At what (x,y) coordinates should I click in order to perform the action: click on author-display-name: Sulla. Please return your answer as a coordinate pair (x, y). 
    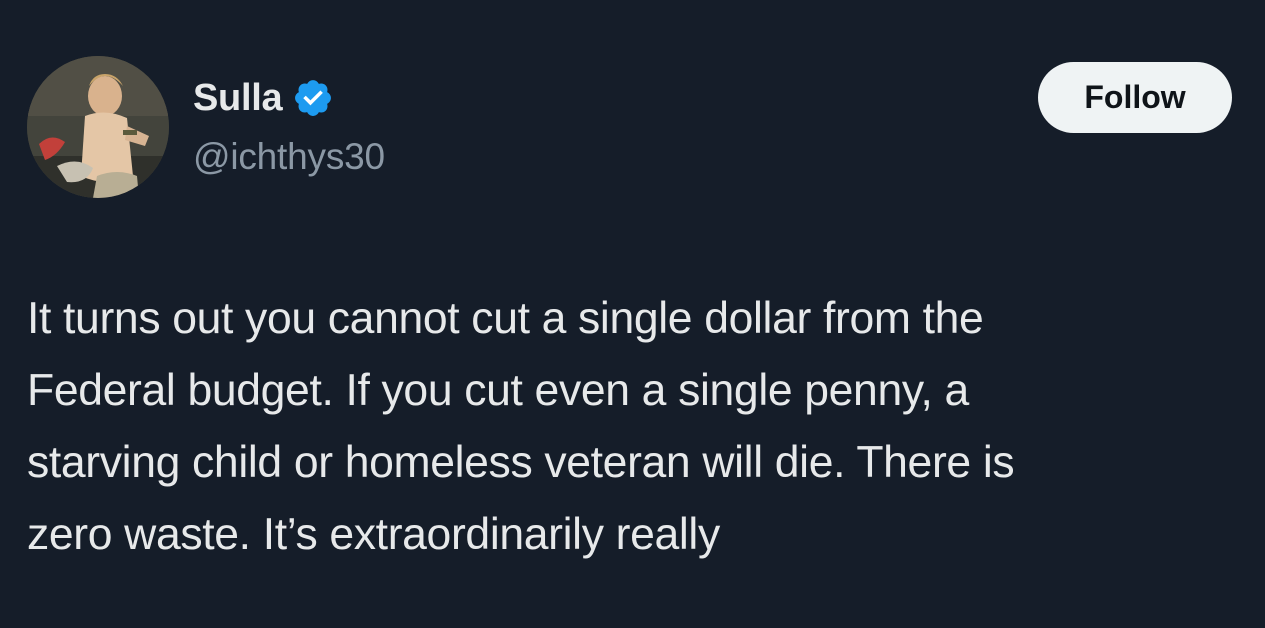
    Looking at the image, I should click on (238, 98).